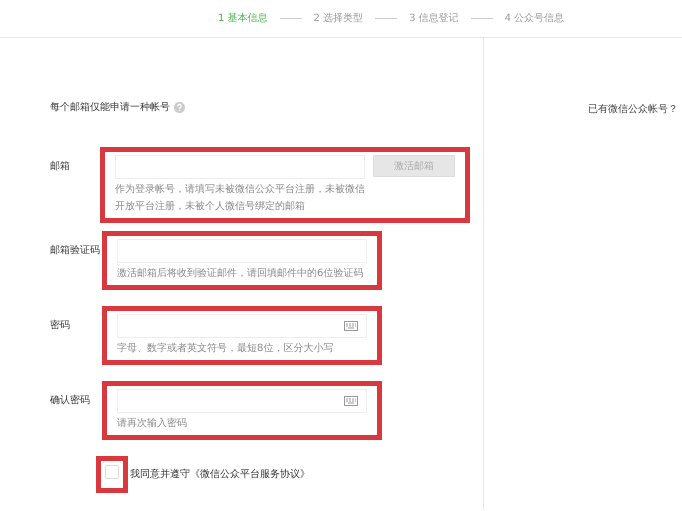  What do you see at coordinates (414, 166) in the screenshot?
I see `activate-button: 激活邮箱` at bounding box center [414, 166].